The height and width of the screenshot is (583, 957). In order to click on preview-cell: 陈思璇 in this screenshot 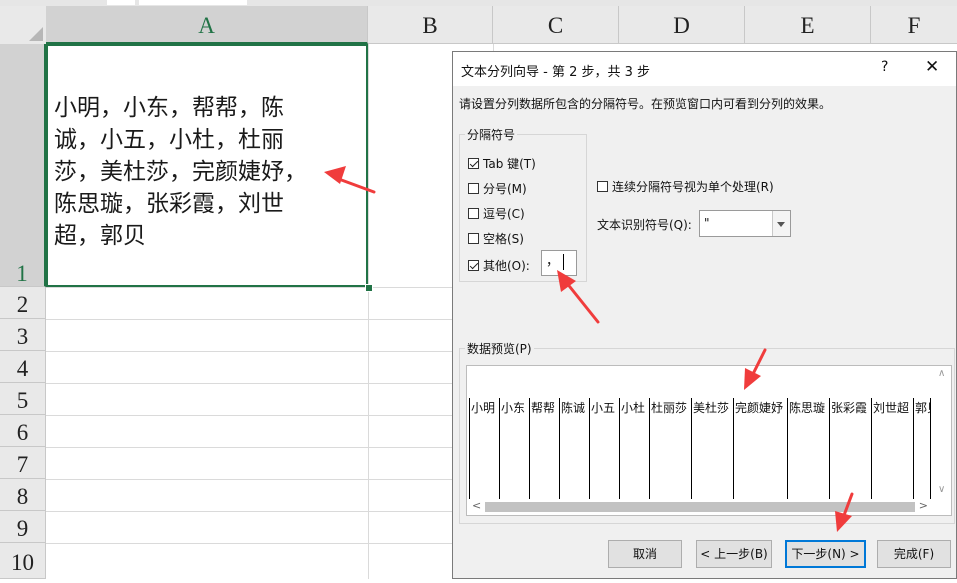, I will do `click(807, 408)`.